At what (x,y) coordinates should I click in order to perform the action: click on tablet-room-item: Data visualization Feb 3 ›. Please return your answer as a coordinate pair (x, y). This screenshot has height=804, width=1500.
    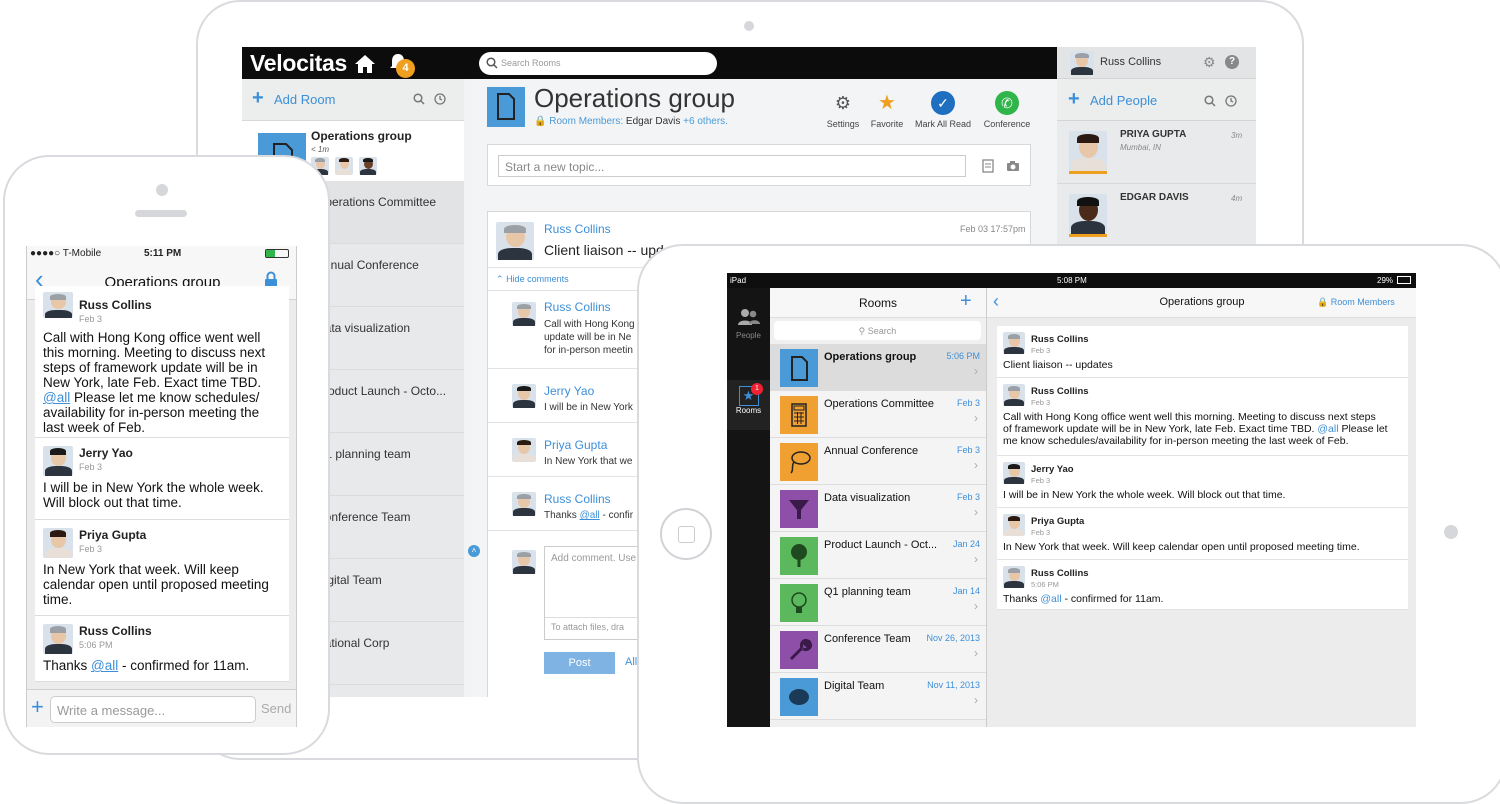
    Looking at the image, I should click on (878, 508).